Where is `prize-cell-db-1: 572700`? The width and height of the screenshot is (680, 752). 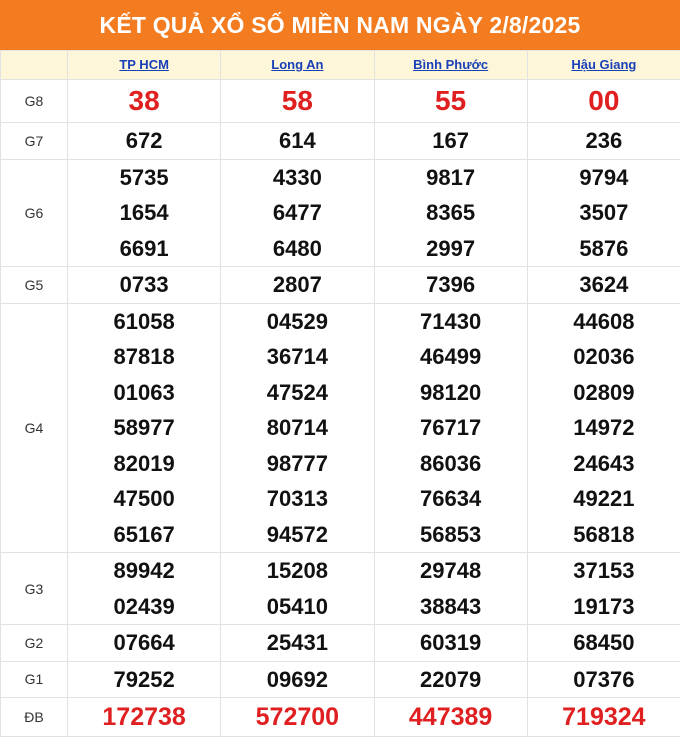
prize-cell-db-1: 572700 is located at coordinates (297, 717).